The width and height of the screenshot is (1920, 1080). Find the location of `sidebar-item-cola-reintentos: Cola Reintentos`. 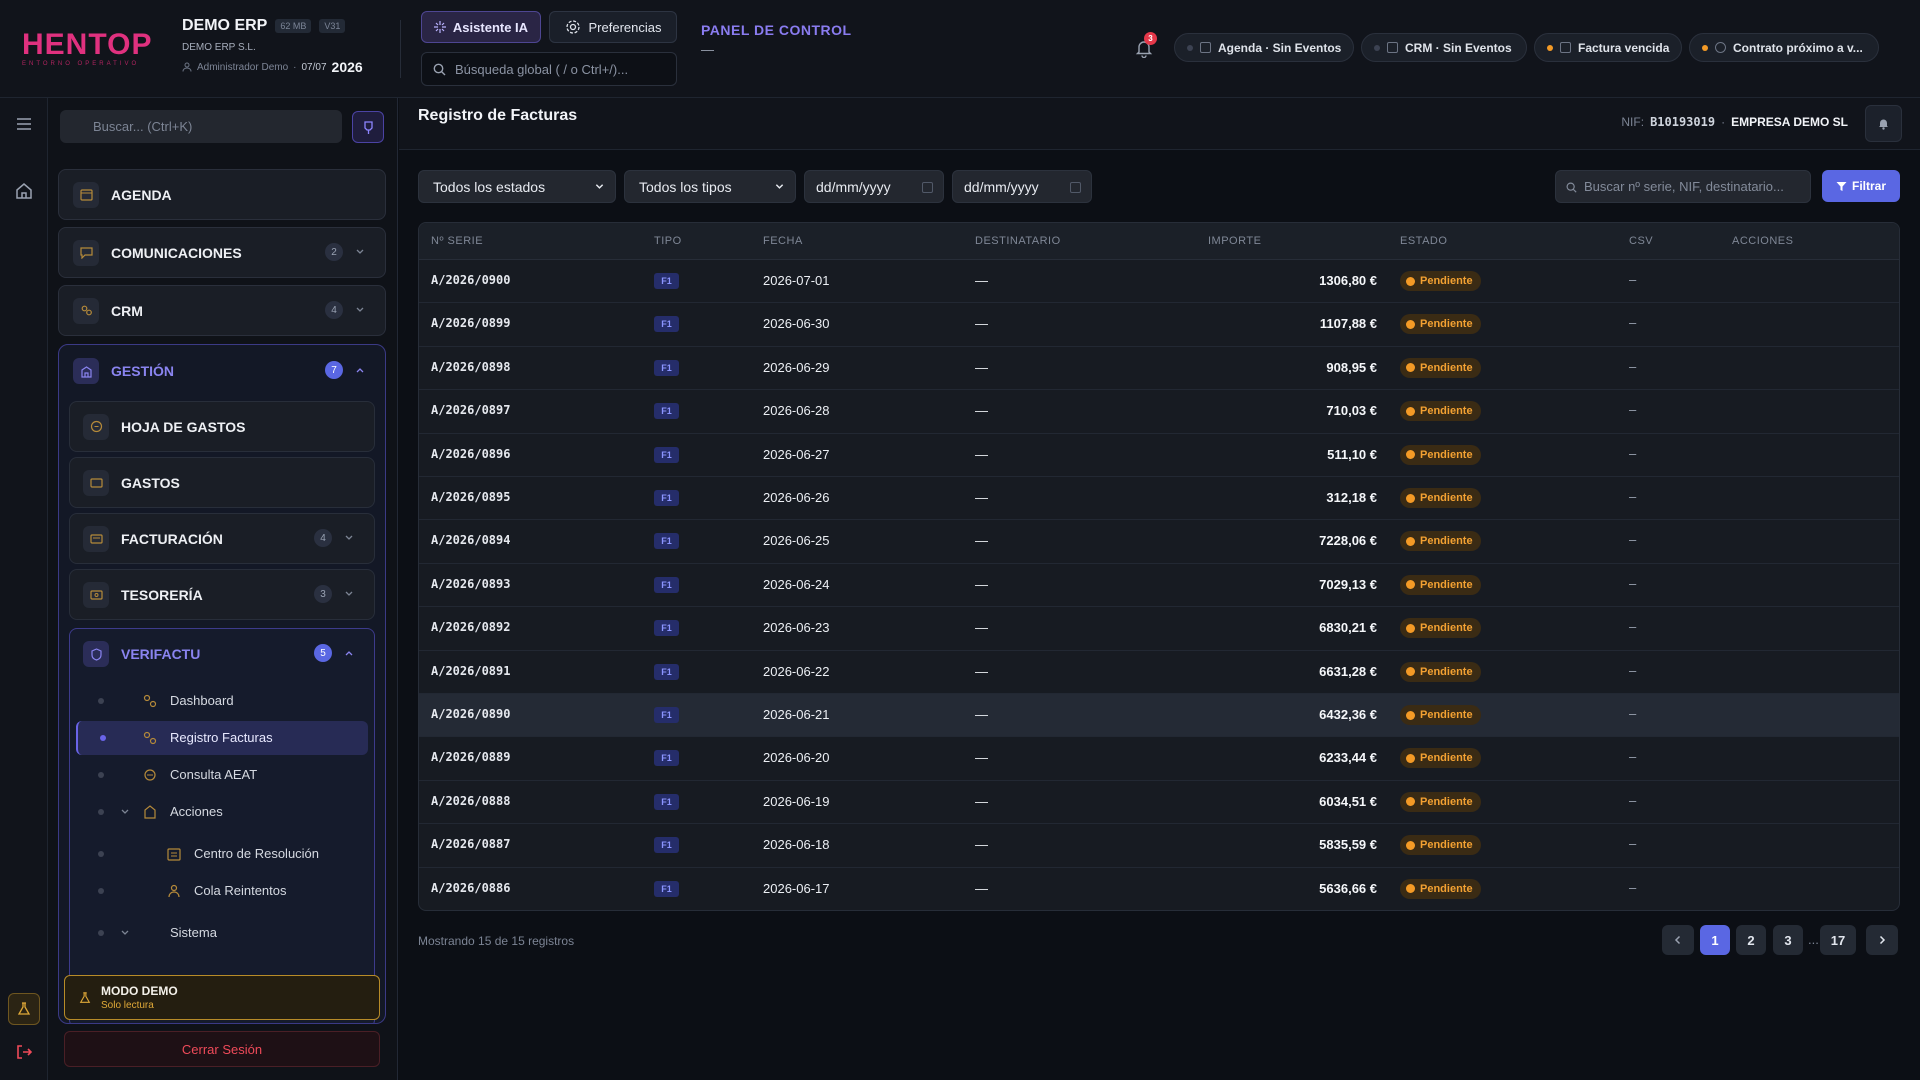

sidebar-item-cola-reintentos: Cola Reintentos is located at coordinates (222, 891).